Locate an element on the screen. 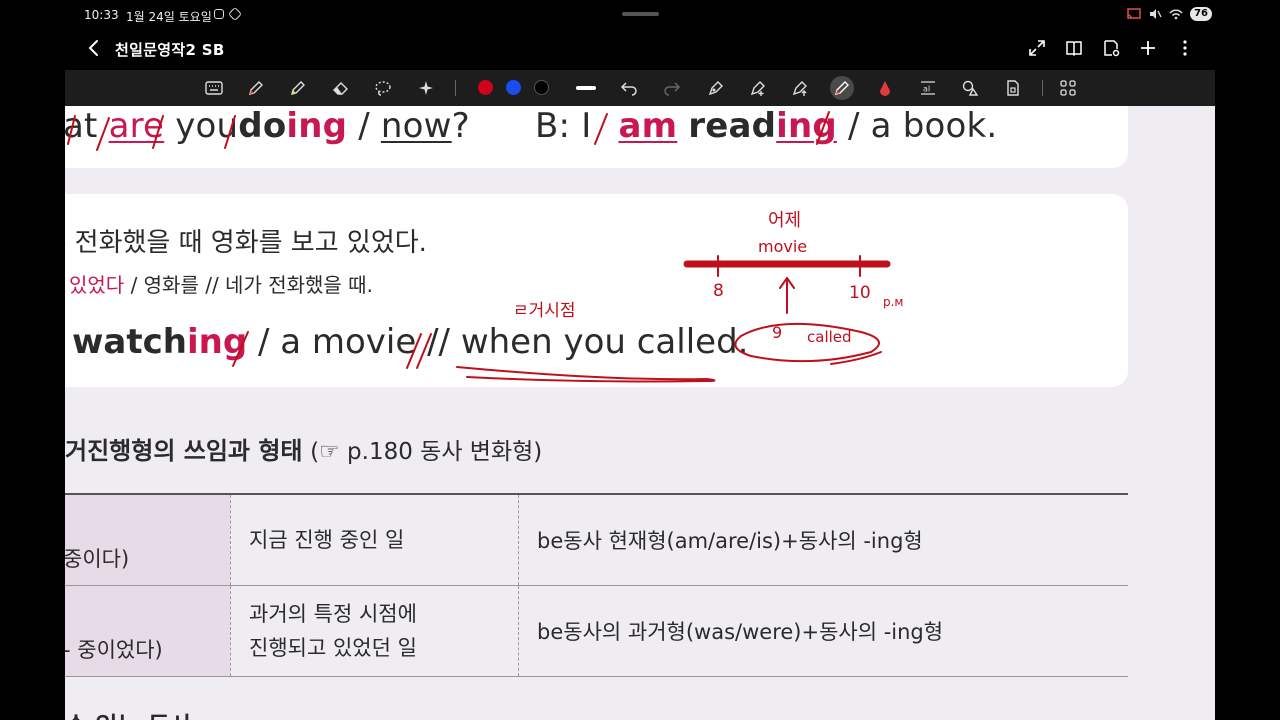 The image size is (1280, 720). marker-icon is located at coordinates (842, 88).